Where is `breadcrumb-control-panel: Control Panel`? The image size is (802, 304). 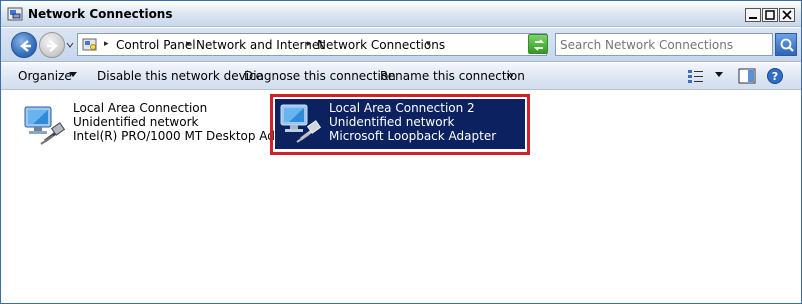
breadcrumb-control-panel: Control Panel is located at coordinates (156, 45).